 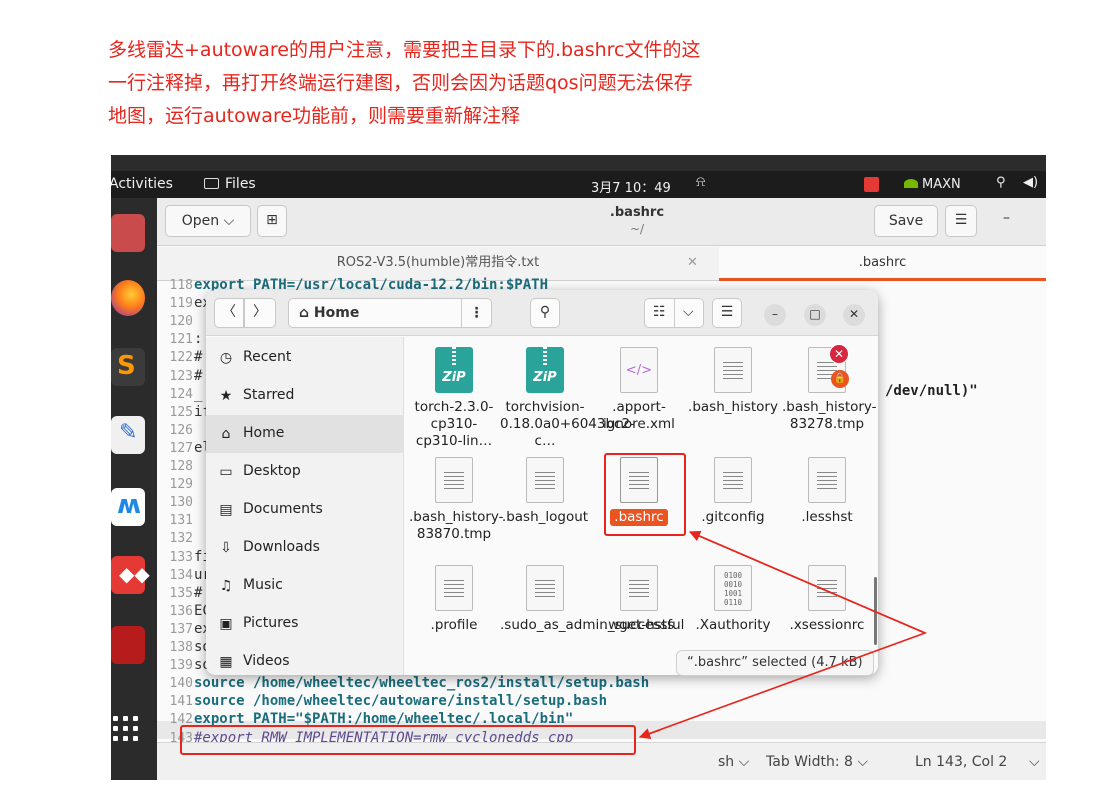 I want to click on annotation-arrows, so click(x=783, y=634).